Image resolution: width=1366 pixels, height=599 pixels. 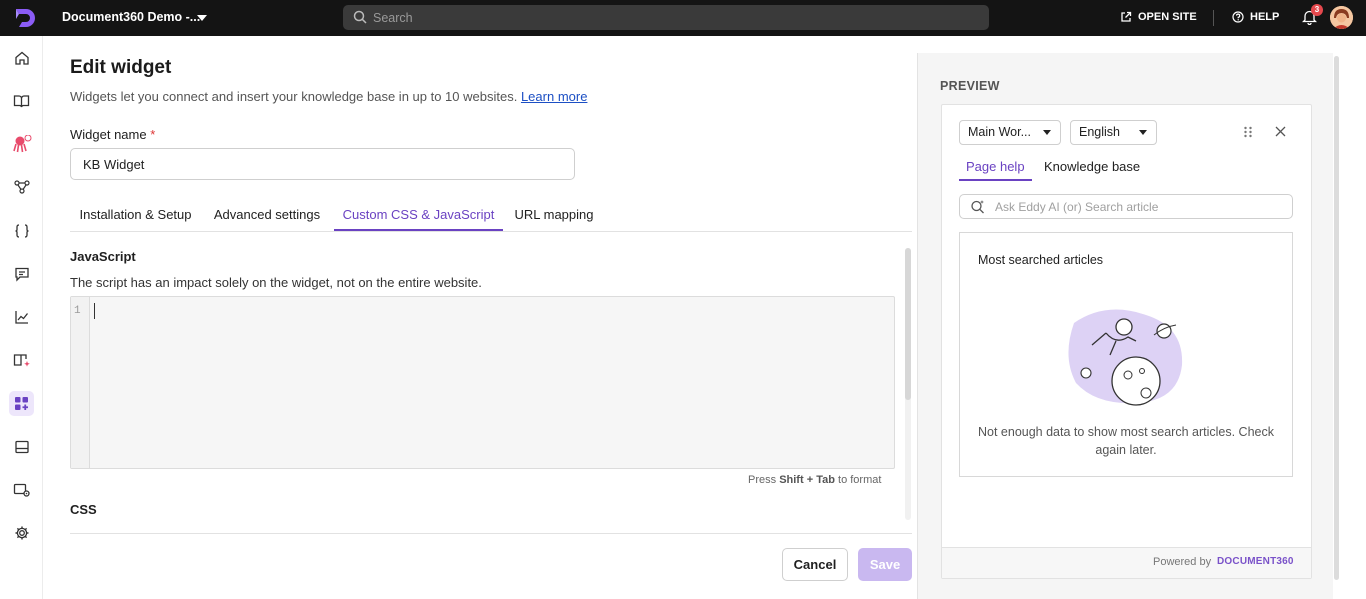 I want to click on hint-prefix: Press, so click(x=762, y=480).